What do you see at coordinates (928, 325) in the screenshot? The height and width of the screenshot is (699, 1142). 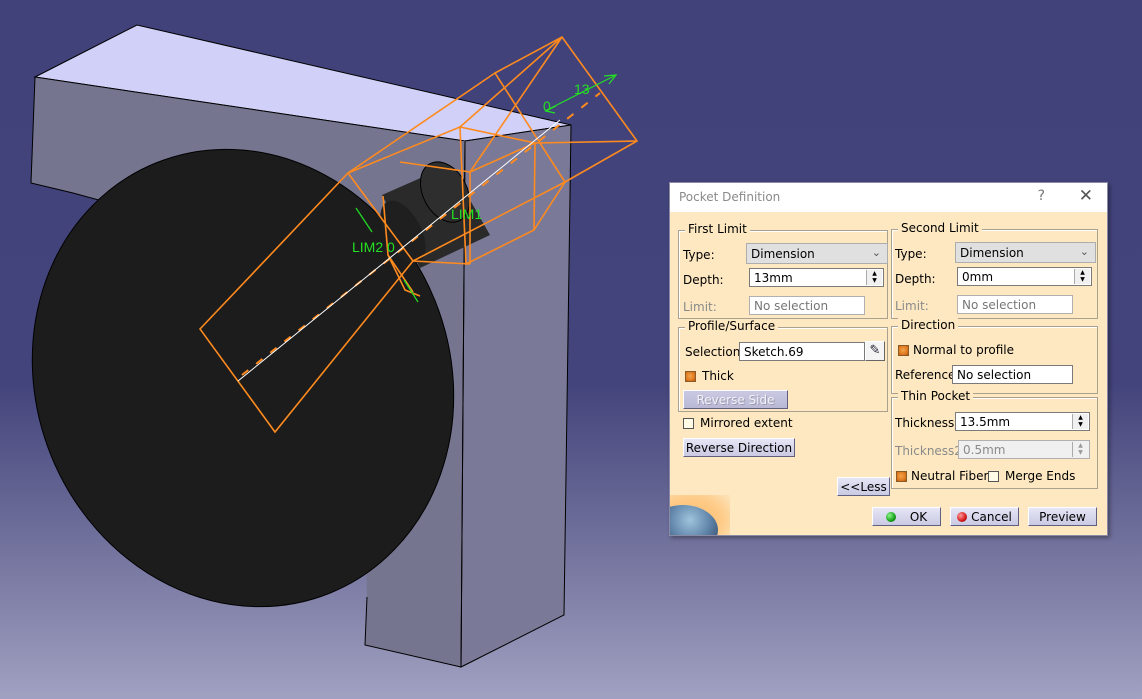 I see `direction-title: Direction` at bounding box center [928, 325].